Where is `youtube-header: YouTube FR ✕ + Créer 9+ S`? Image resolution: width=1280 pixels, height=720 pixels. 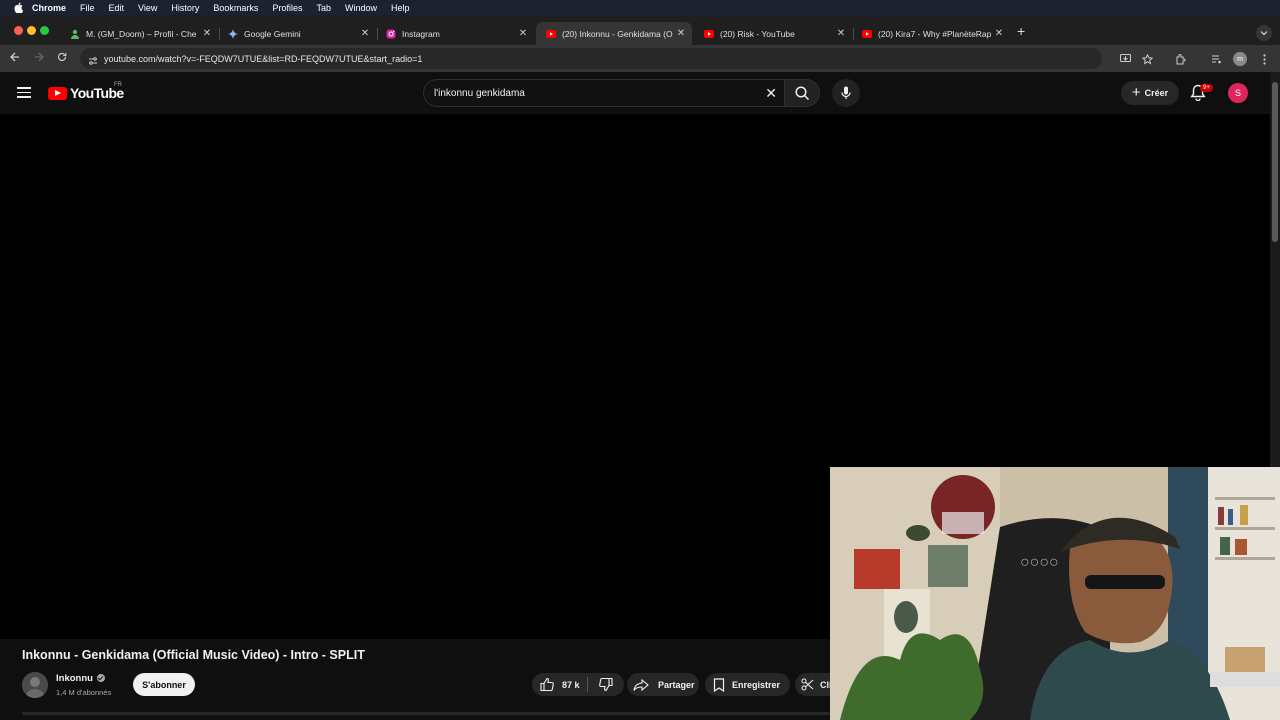
youtube-header: YouTube FR ✕ + Créer 9+ S is located at coordinates (635, 93).